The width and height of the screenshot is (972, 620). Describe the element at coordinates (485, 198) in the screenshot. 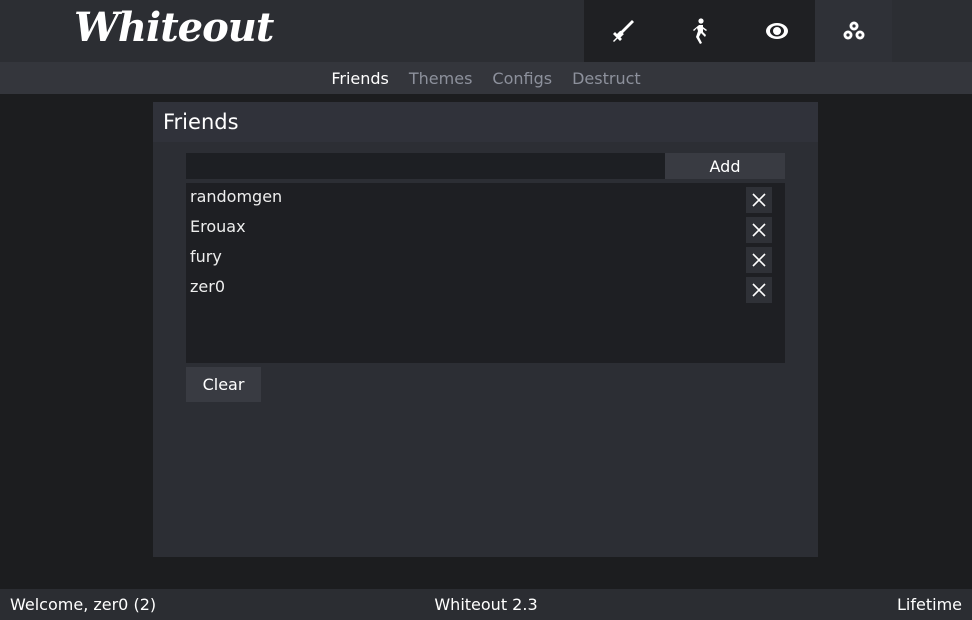

I see `list-item: randomgen` at that location.